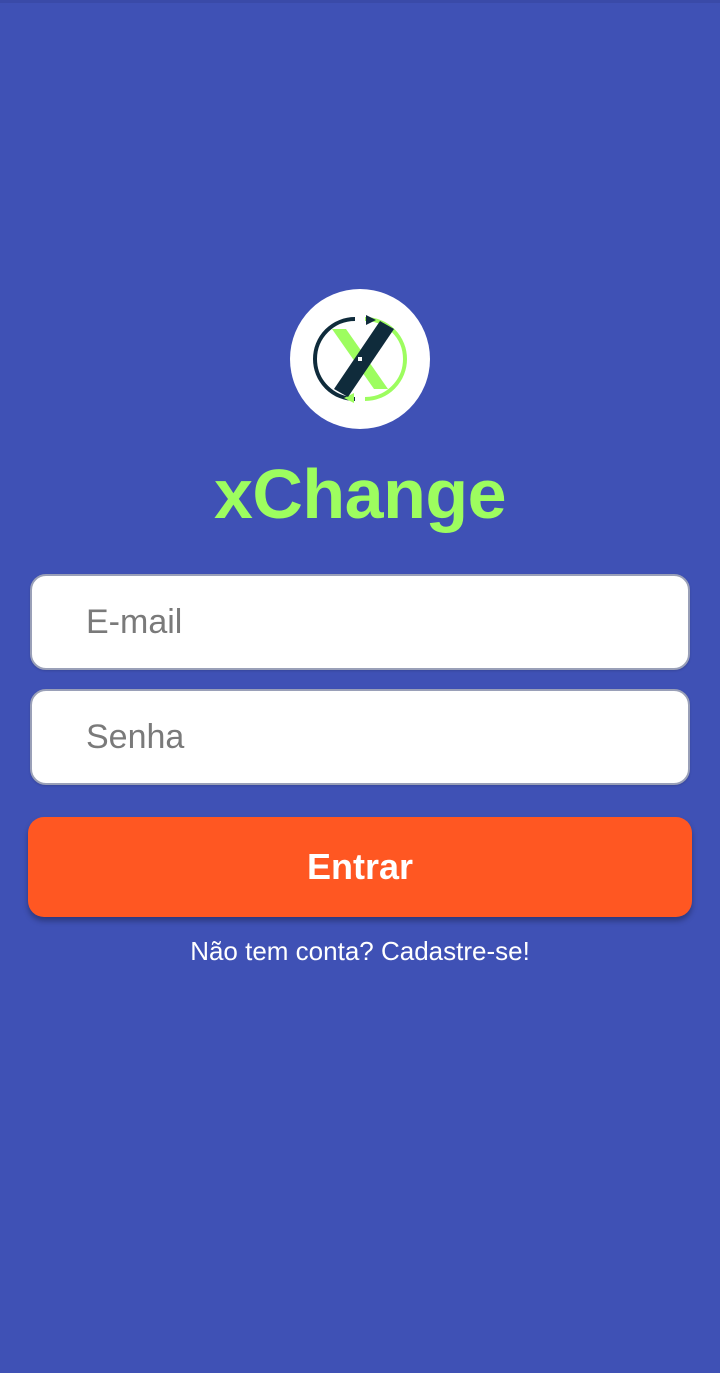  What do you see at coordinates (360, 951) in the screenshot?
I see `signup-link: Não tem conta? Cadastre-se!` at bounding box center [360, 951].